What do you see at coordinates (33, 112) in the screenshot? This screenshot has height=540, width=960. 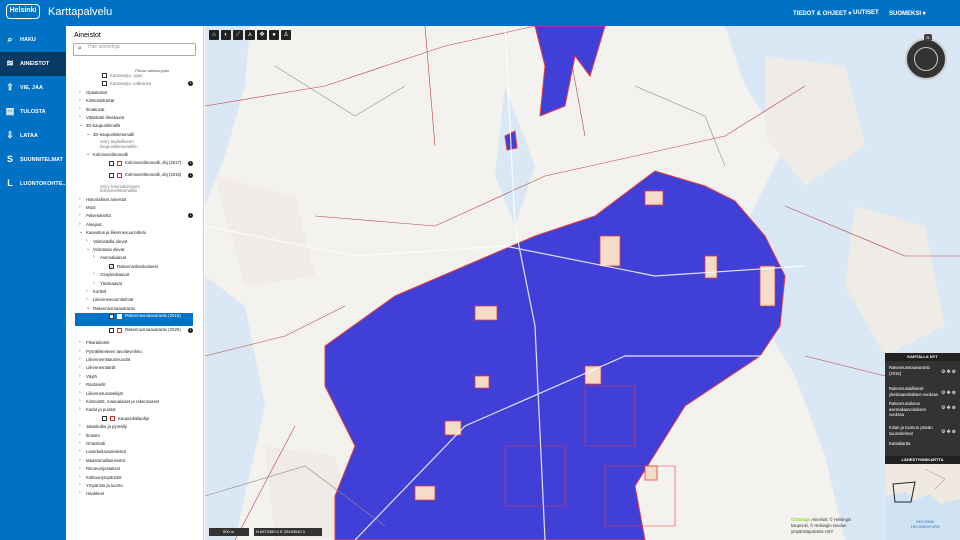 I see `sidebar-item-tulosta: ▤ TULOSTA` at bounding box center [33, 112].